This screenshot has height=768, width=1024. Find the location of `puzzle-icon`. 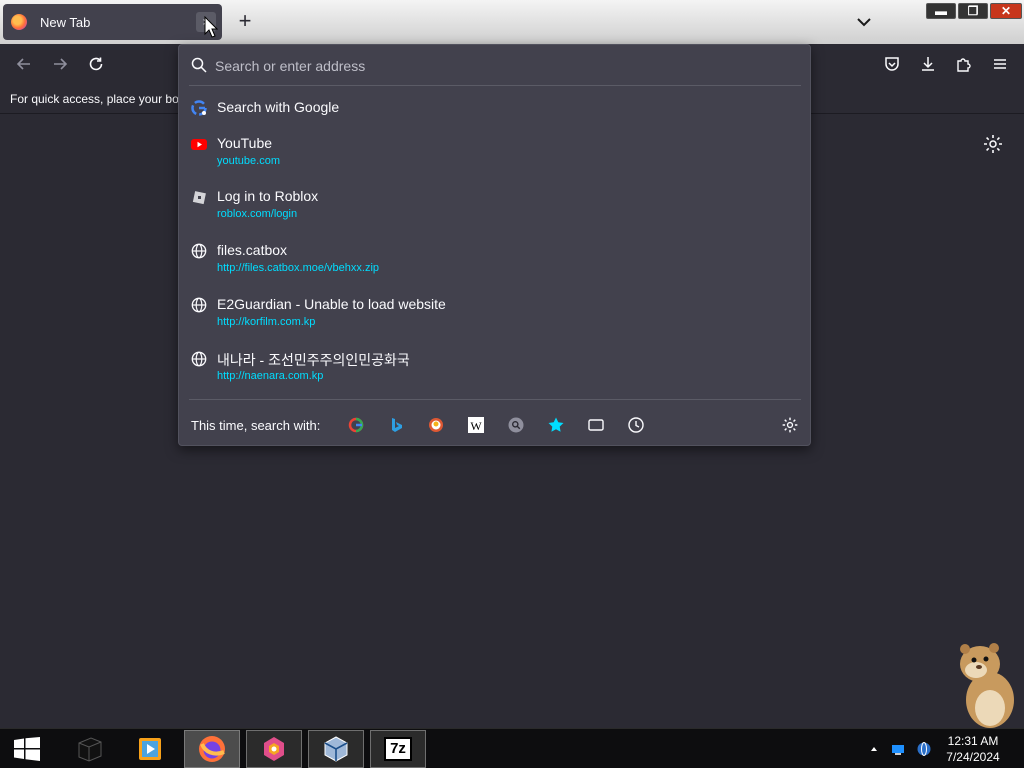

puzzle-icon is located at coordinates (964, 65).